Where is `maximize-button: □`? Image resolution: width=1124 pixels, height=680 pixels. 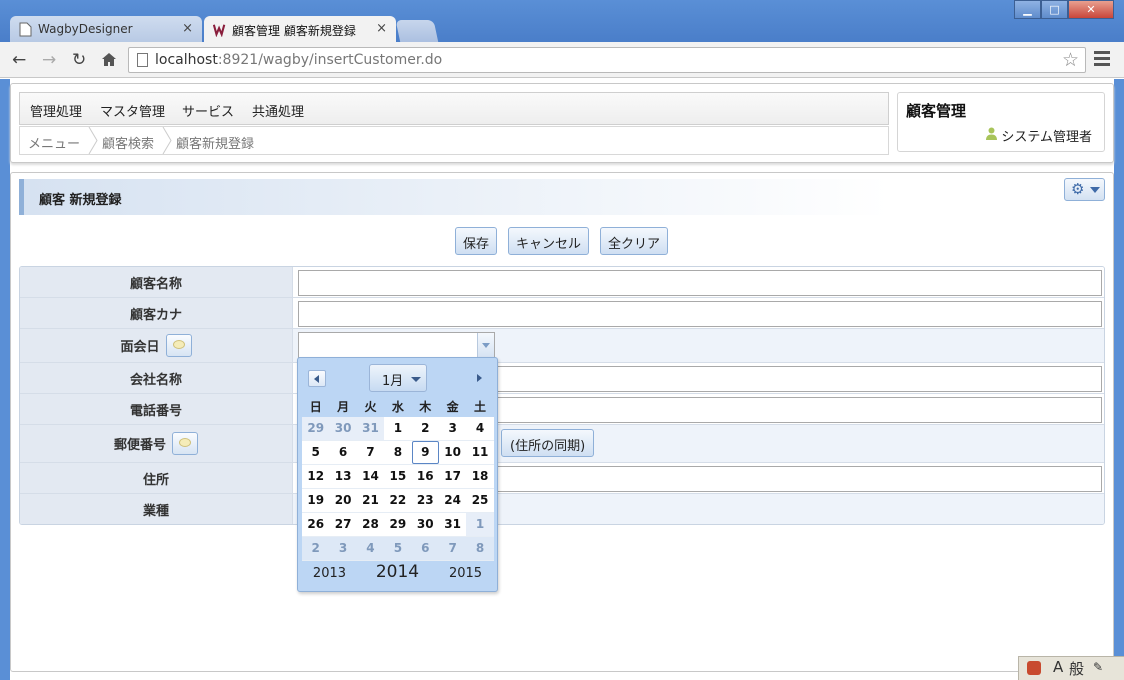
maximize-button: □ is located at coordinates (1054, 9).